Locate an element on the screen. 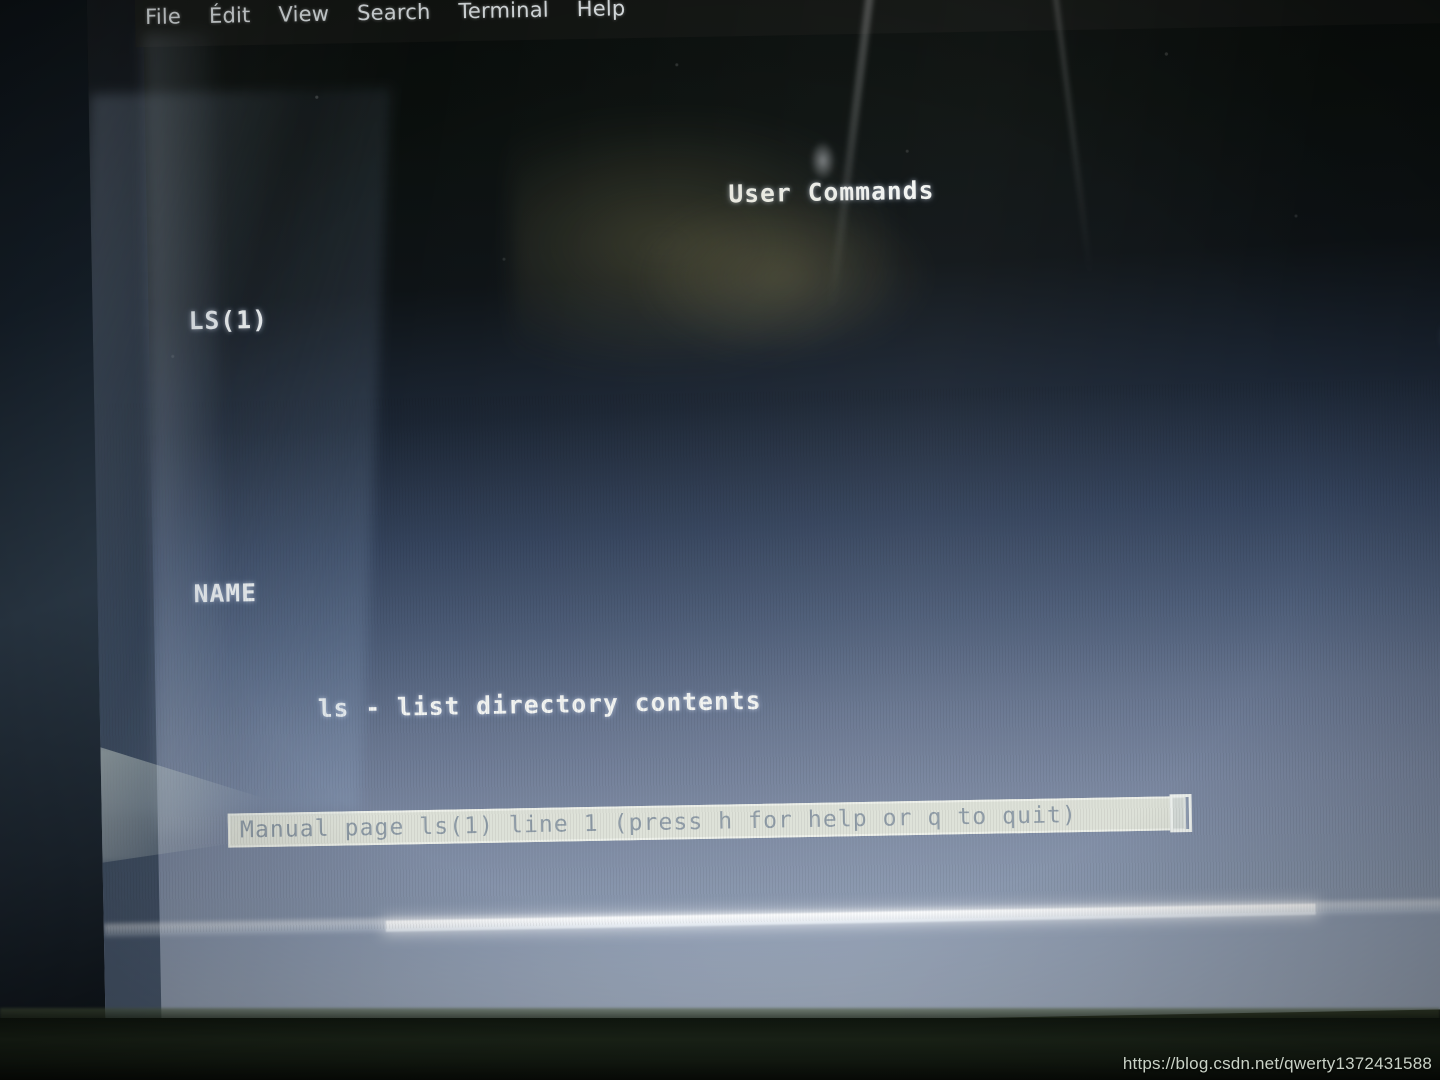 This screenshot has height=1080, width=1440. manpage-header-left: LS(1) is located at coordinates (228, 320).